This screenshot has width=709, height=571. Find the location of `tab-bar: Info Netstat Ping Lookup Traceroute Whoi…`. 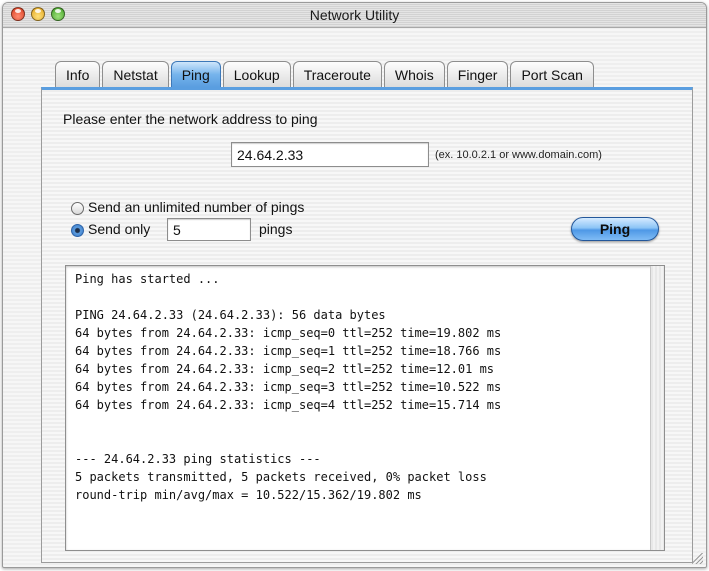

tab-bar: Info Netstat Ping Lookup Traceroute Whoi… is located at coordinates (325, 74).